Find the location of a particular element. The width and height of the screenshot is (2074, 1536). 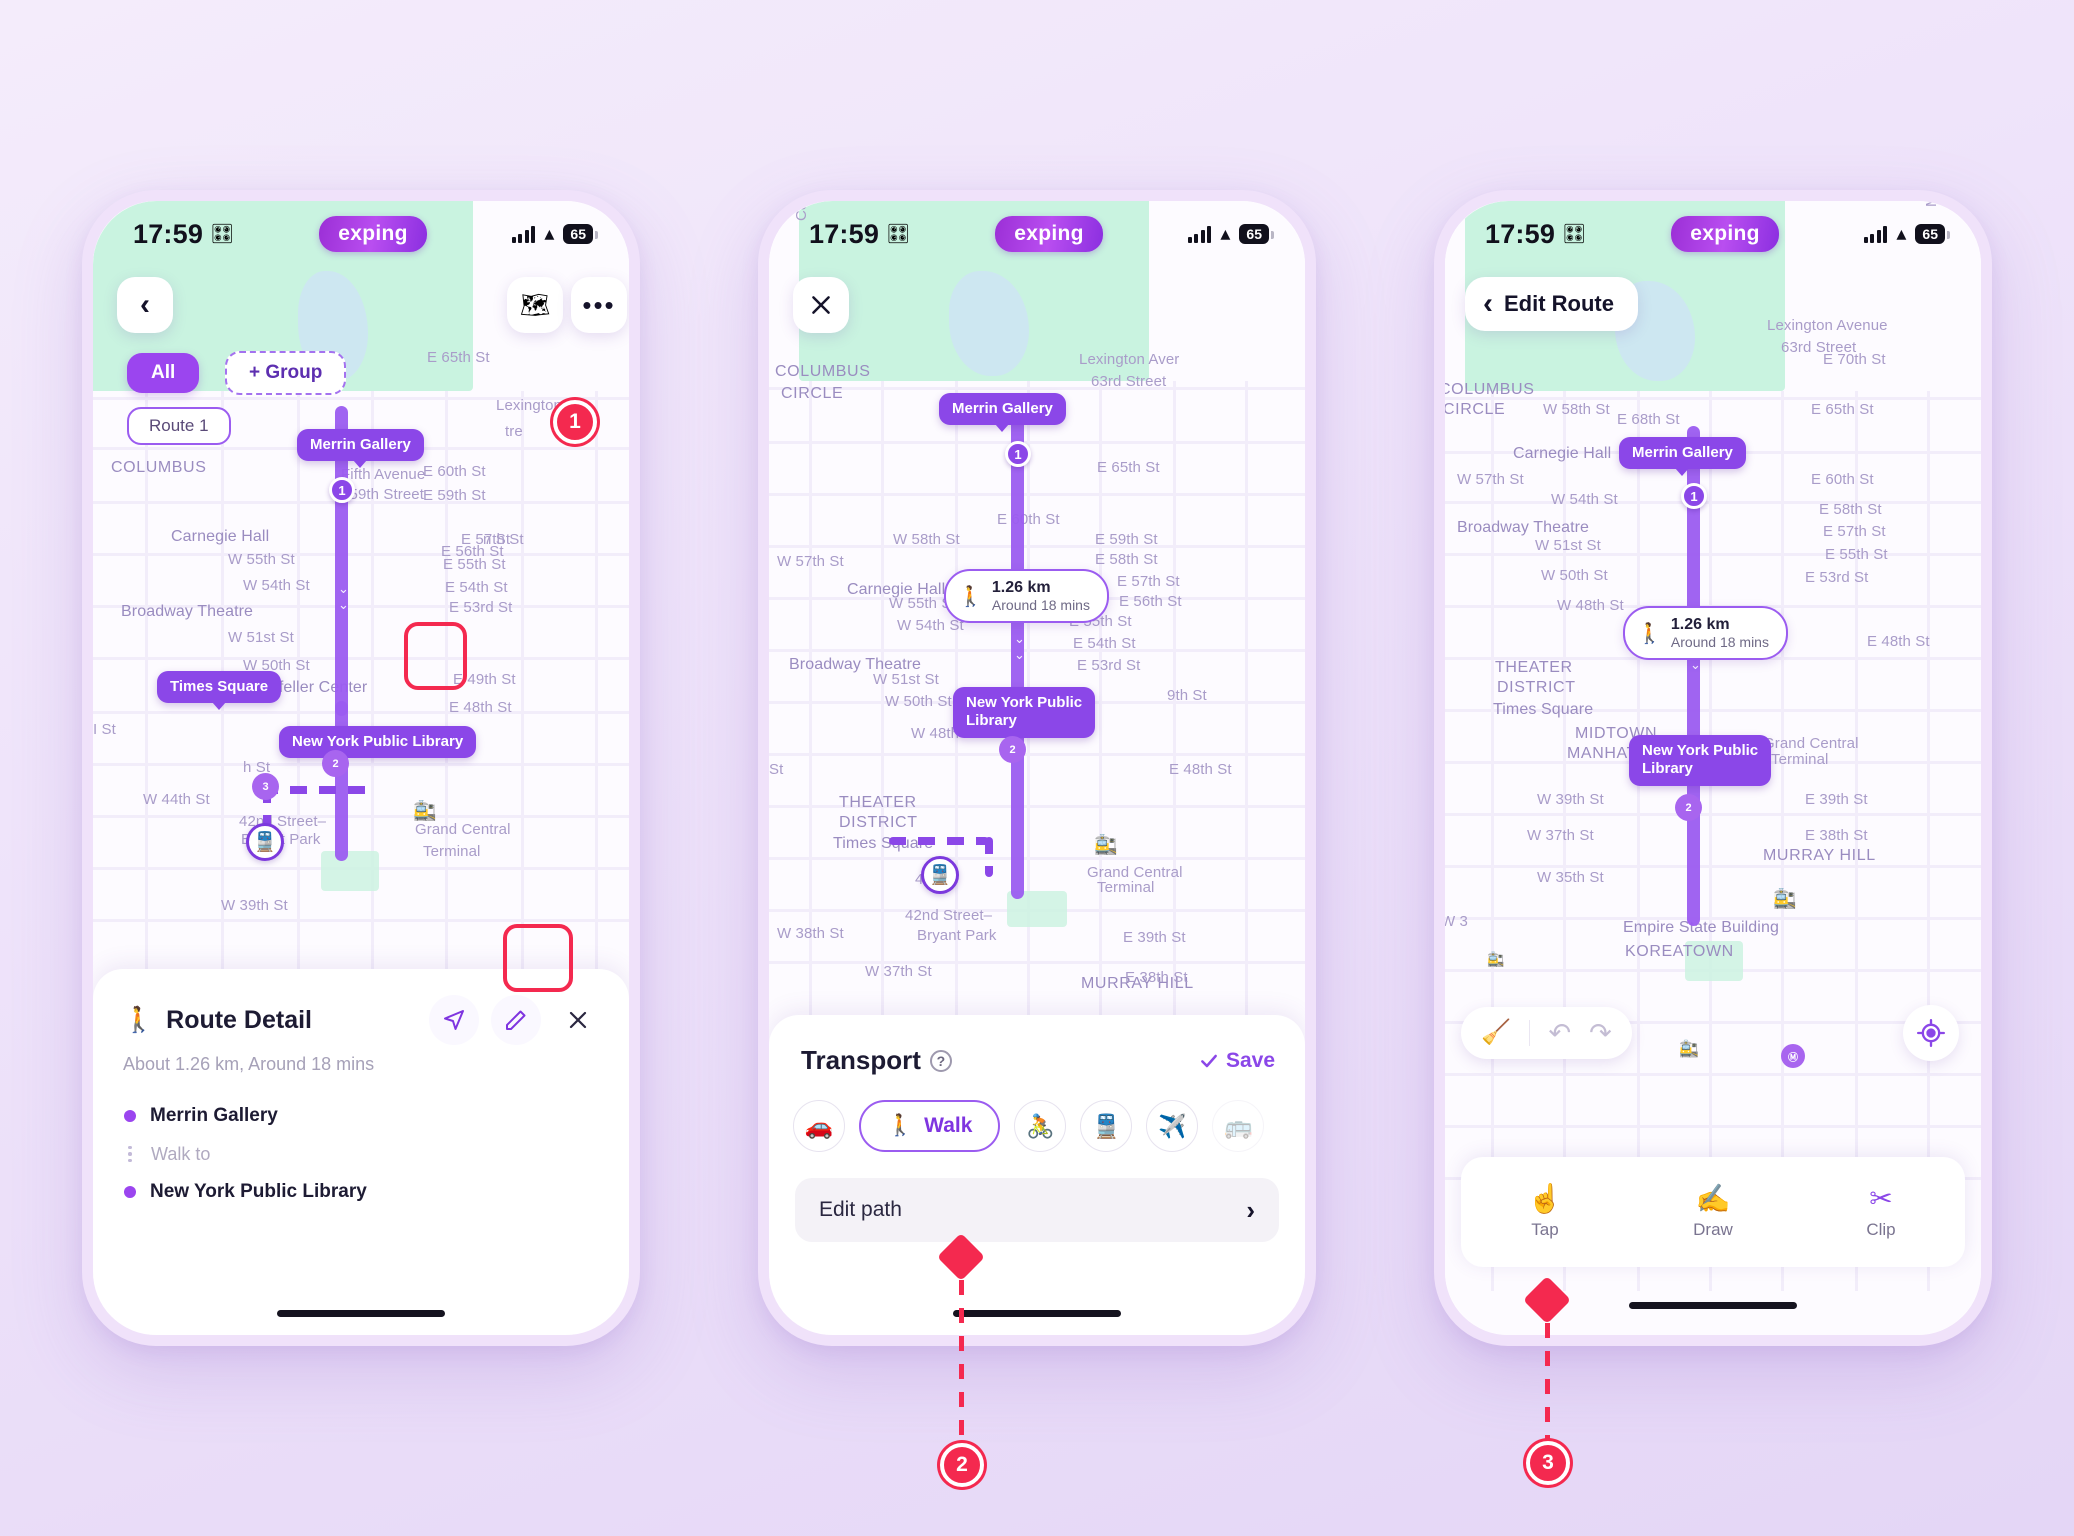

map-label: Terminal is located at coordinates (1126, 887).